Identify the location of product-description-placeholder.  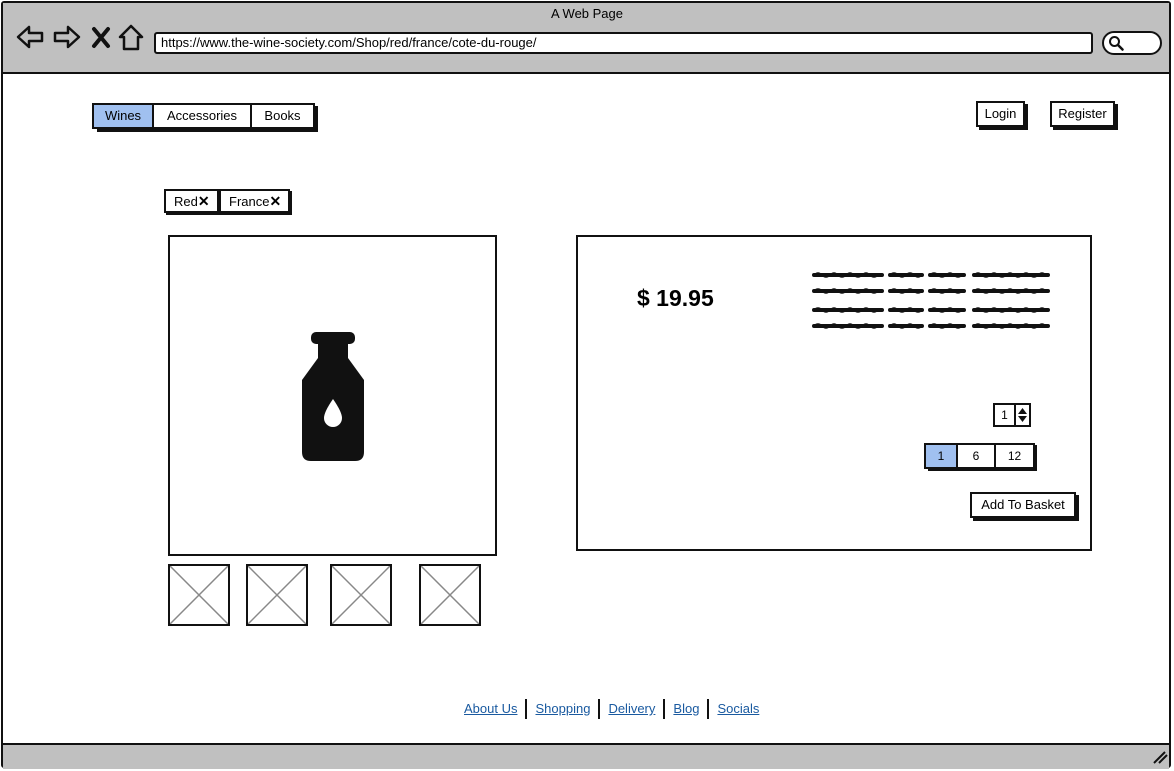
(931, 300).